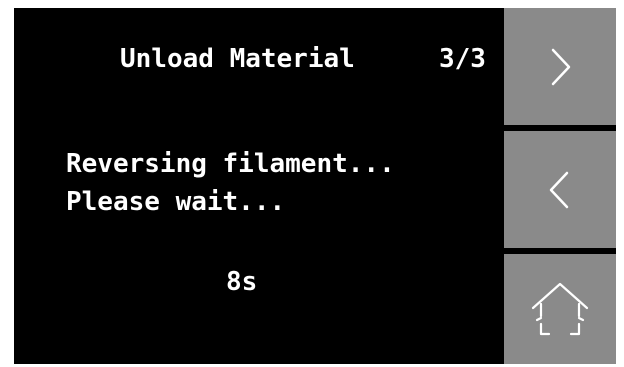 Image resolution: width=624 pixels, height=367 pixels. I want to click on chevron-right-icon, so click(561, 66).